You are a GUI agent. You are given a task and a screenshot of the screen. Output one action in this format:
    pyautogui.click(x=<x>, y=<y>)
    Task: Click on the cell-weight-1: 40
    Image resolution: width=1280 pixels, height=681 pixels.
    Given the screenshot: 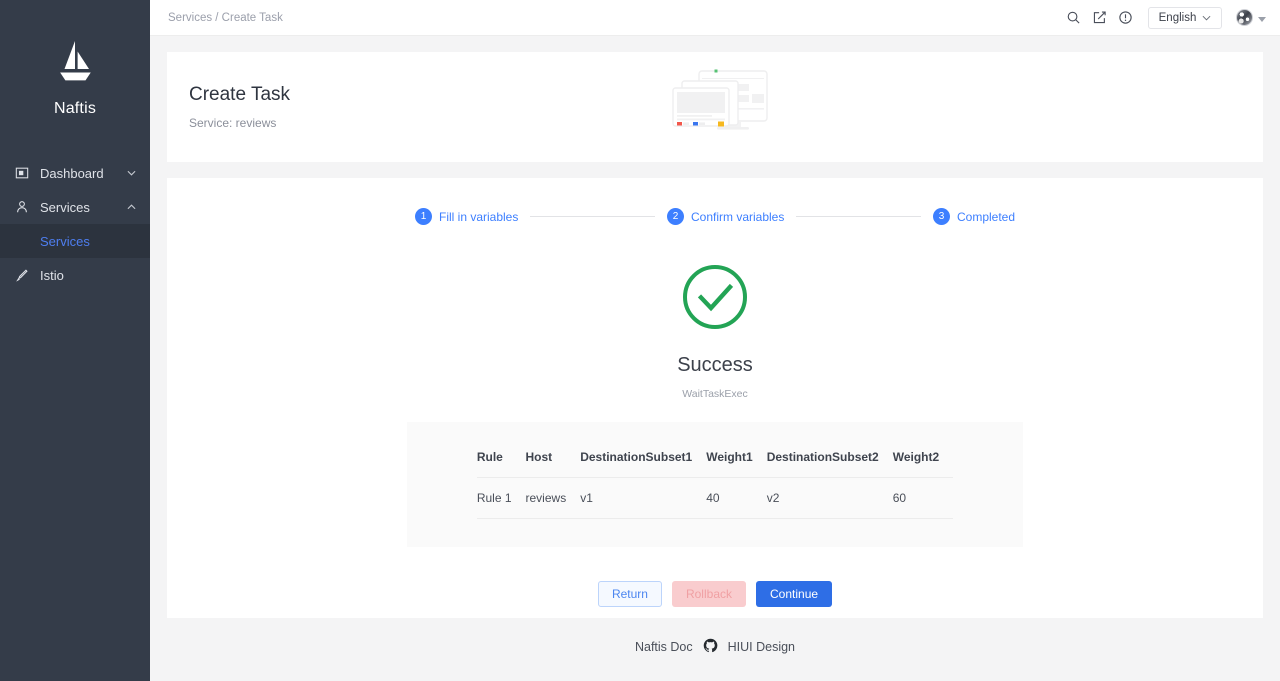 What is the action you would take?
    pyautogui.click(x=713, y=498)
    